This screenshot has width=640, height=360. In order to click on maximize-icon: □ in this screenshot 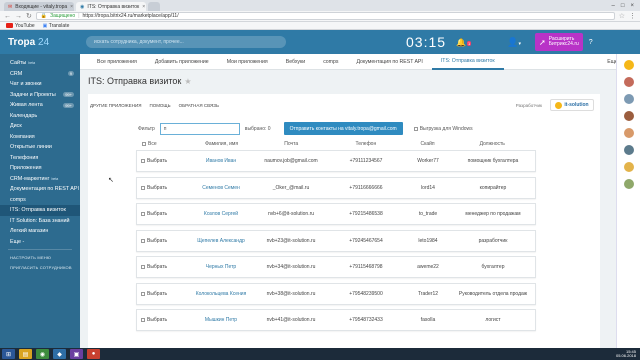, I will do `click(623, 6)`.